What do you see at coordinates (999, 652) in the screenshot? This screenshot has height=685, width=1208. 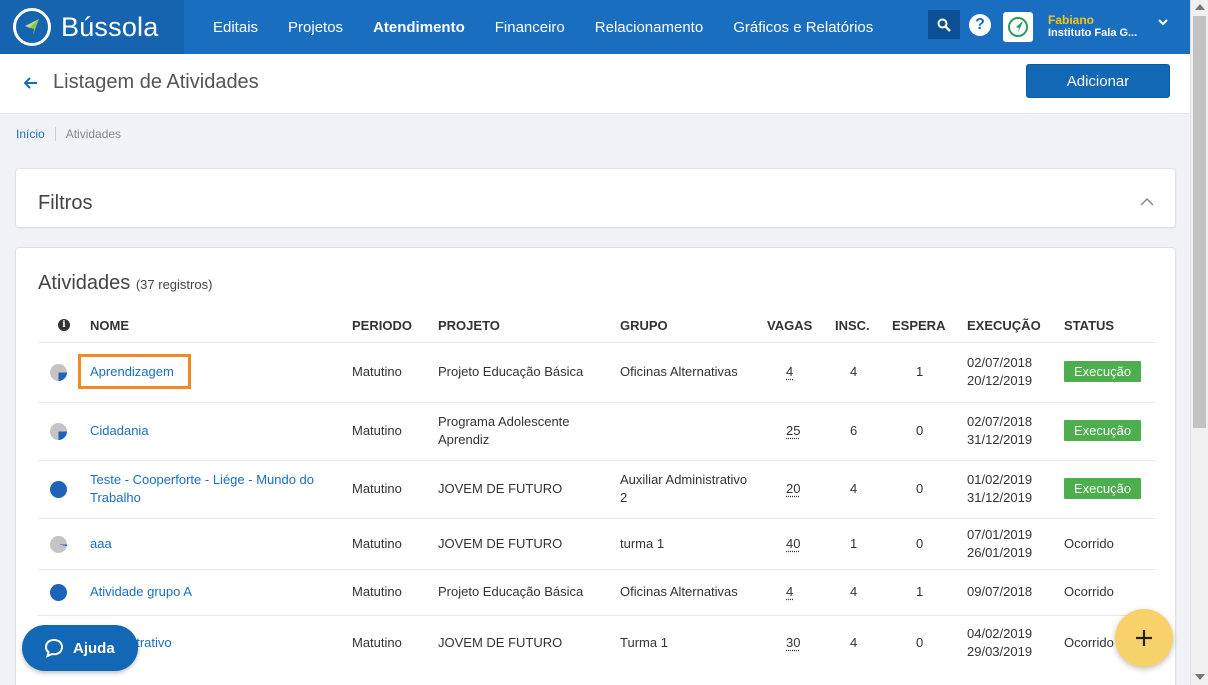 I see `activity-fim: 29/03/2019` at bounding box center [999, 652].